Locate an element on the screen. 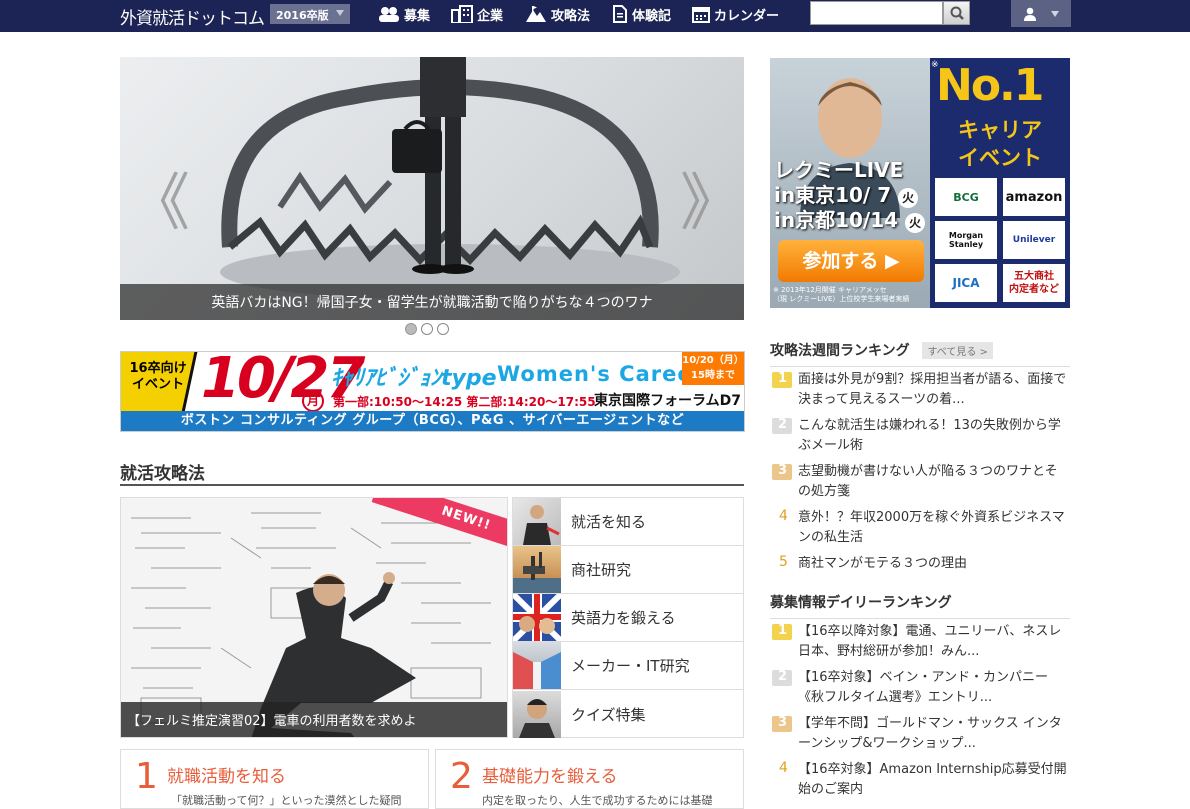  ranking-item: 4 意外！？年収2000万を稼ぐ外資系ビジネスマンの私生活 is located at coordinates (920, 528).